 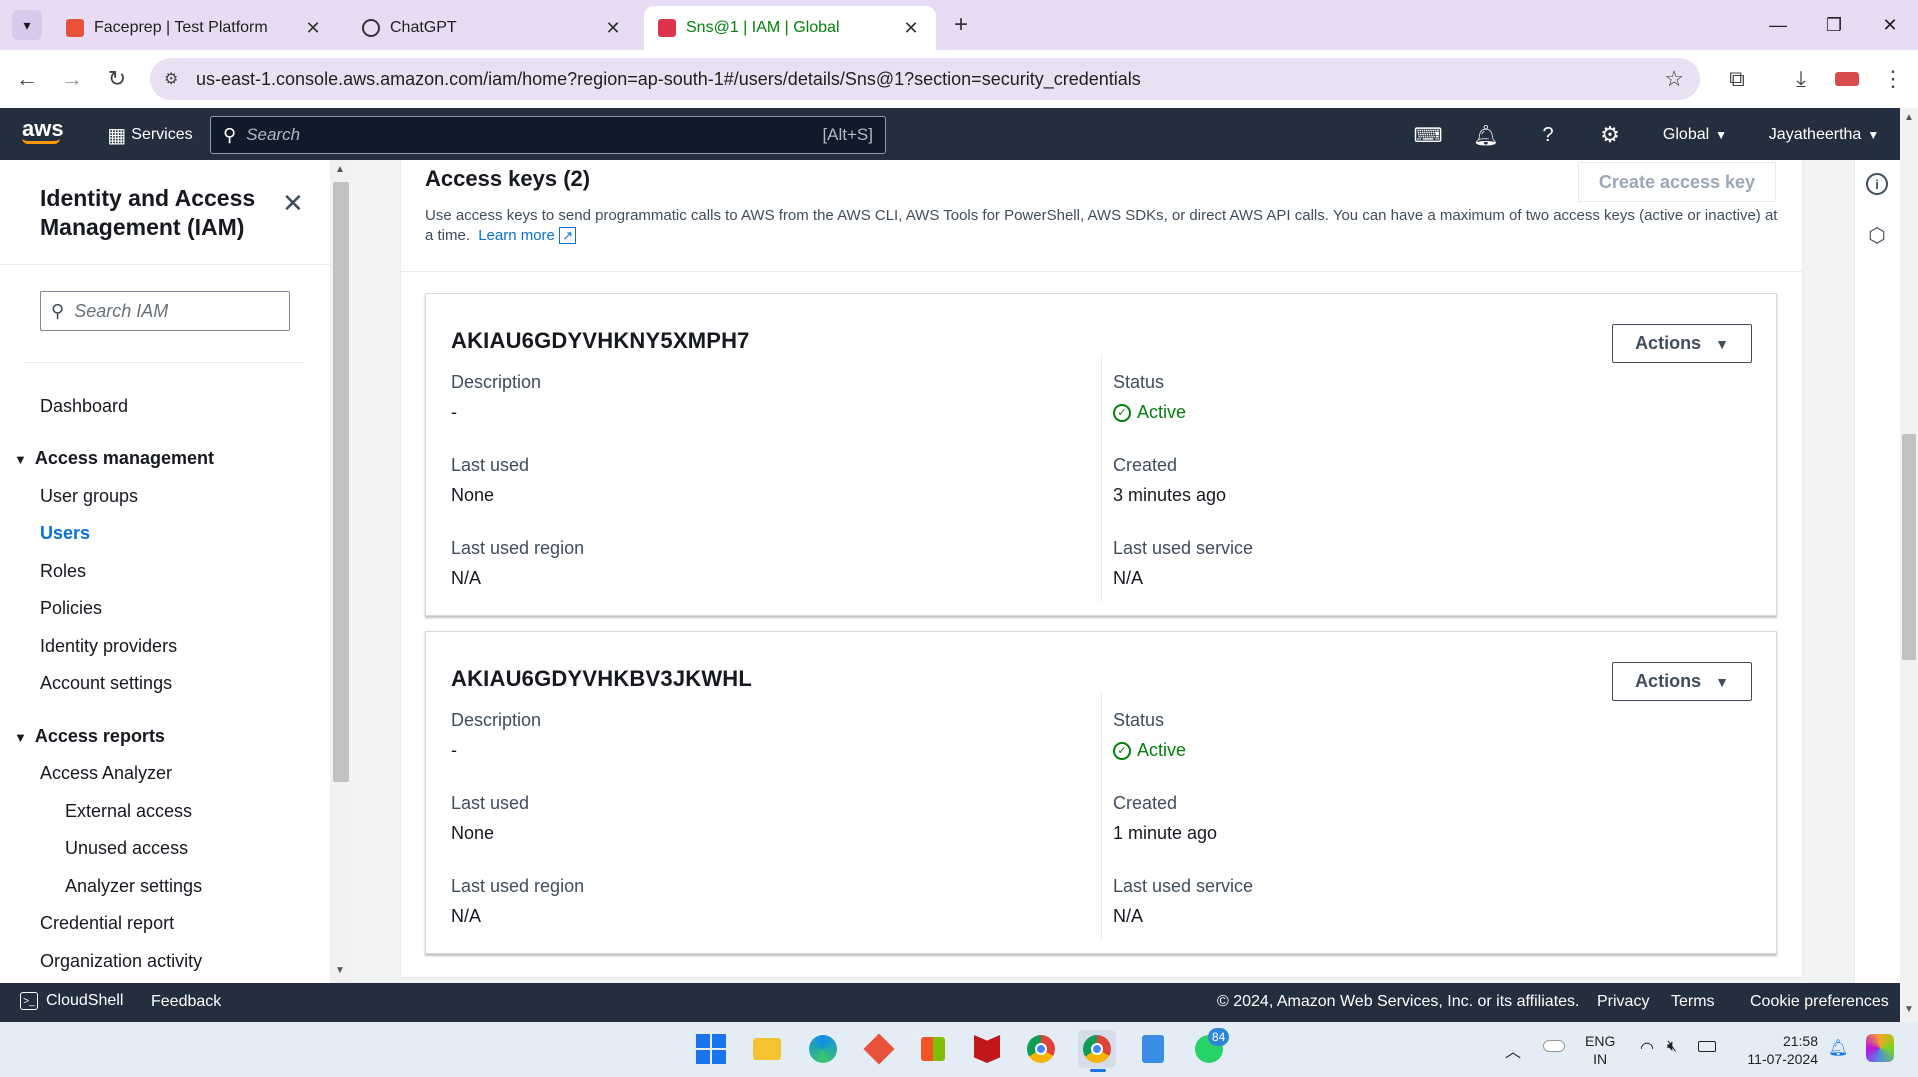 What do you see at coordinates (1097, 1049) in the screenshot?
I see `chrome-profile-icon` at bounding box center [1097, 1049].